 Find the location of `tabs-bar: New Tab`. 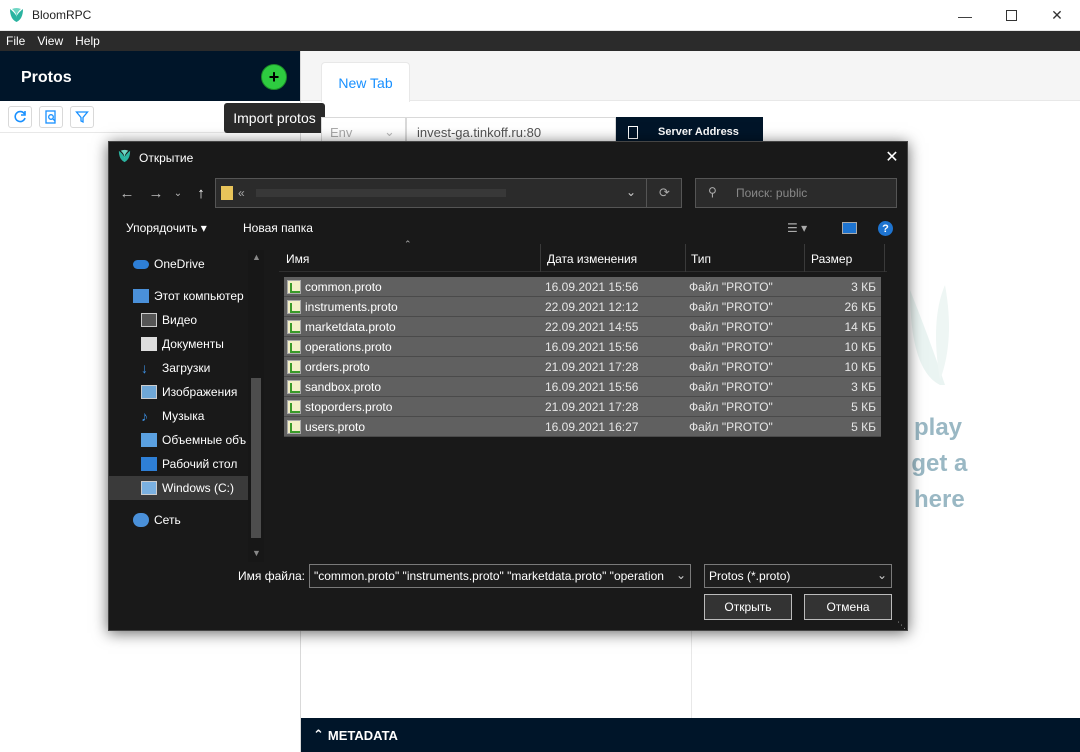

tabs-bar: New Tab is located at coordinates (690, 76).